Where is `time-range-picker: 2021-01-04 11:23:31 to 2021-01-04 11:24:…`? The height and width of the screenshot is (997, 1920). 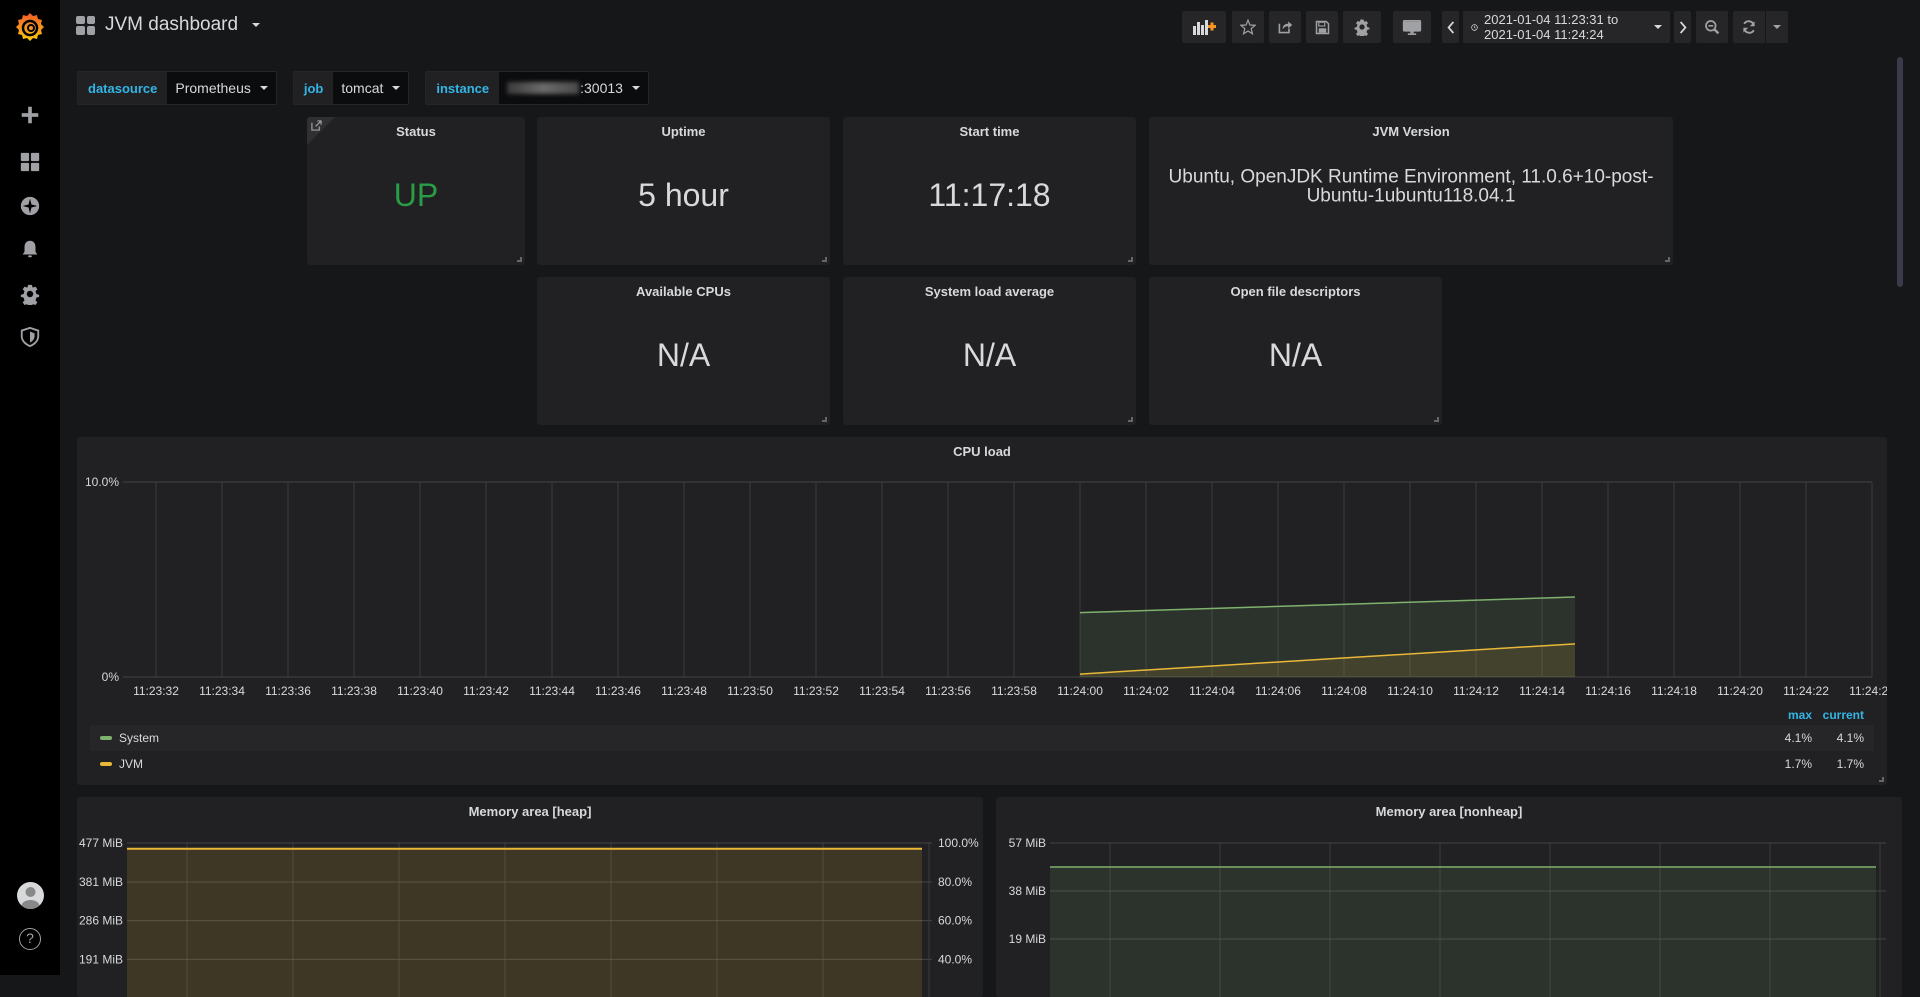 time-range-picker: 2021-01-04 11:23:31 to 2021-01-04 11:24:… is located at coordinates (1566, 27).